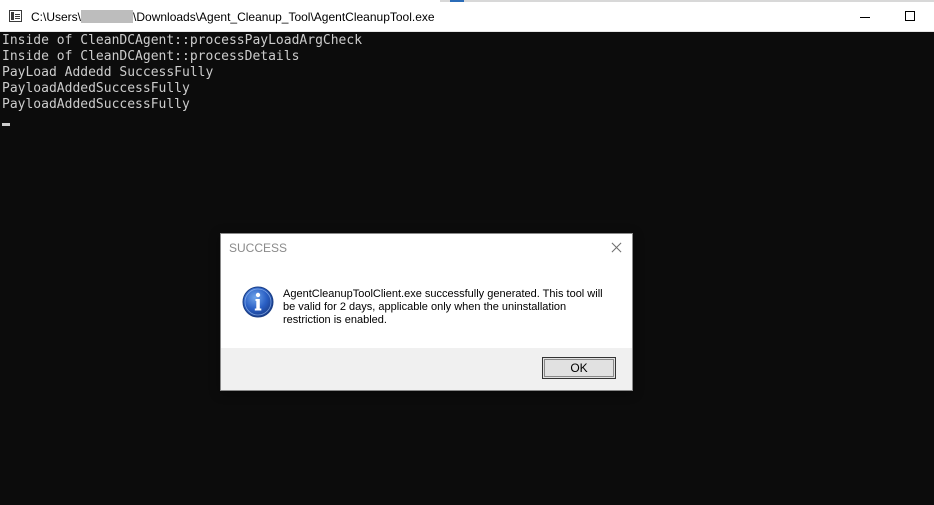  Describe the element at coordinates (6, 124) in the screenshot. I see `text-cursor` at that location.